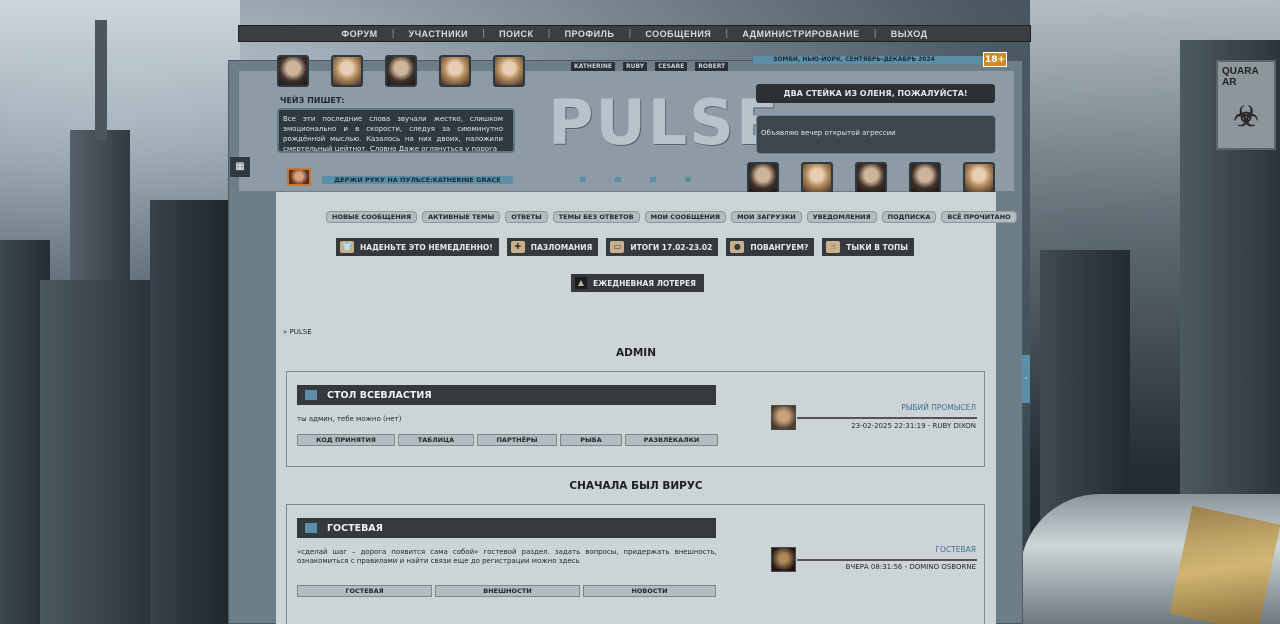  I want to click on age-rating-badge: 18+, so click(995, 59).